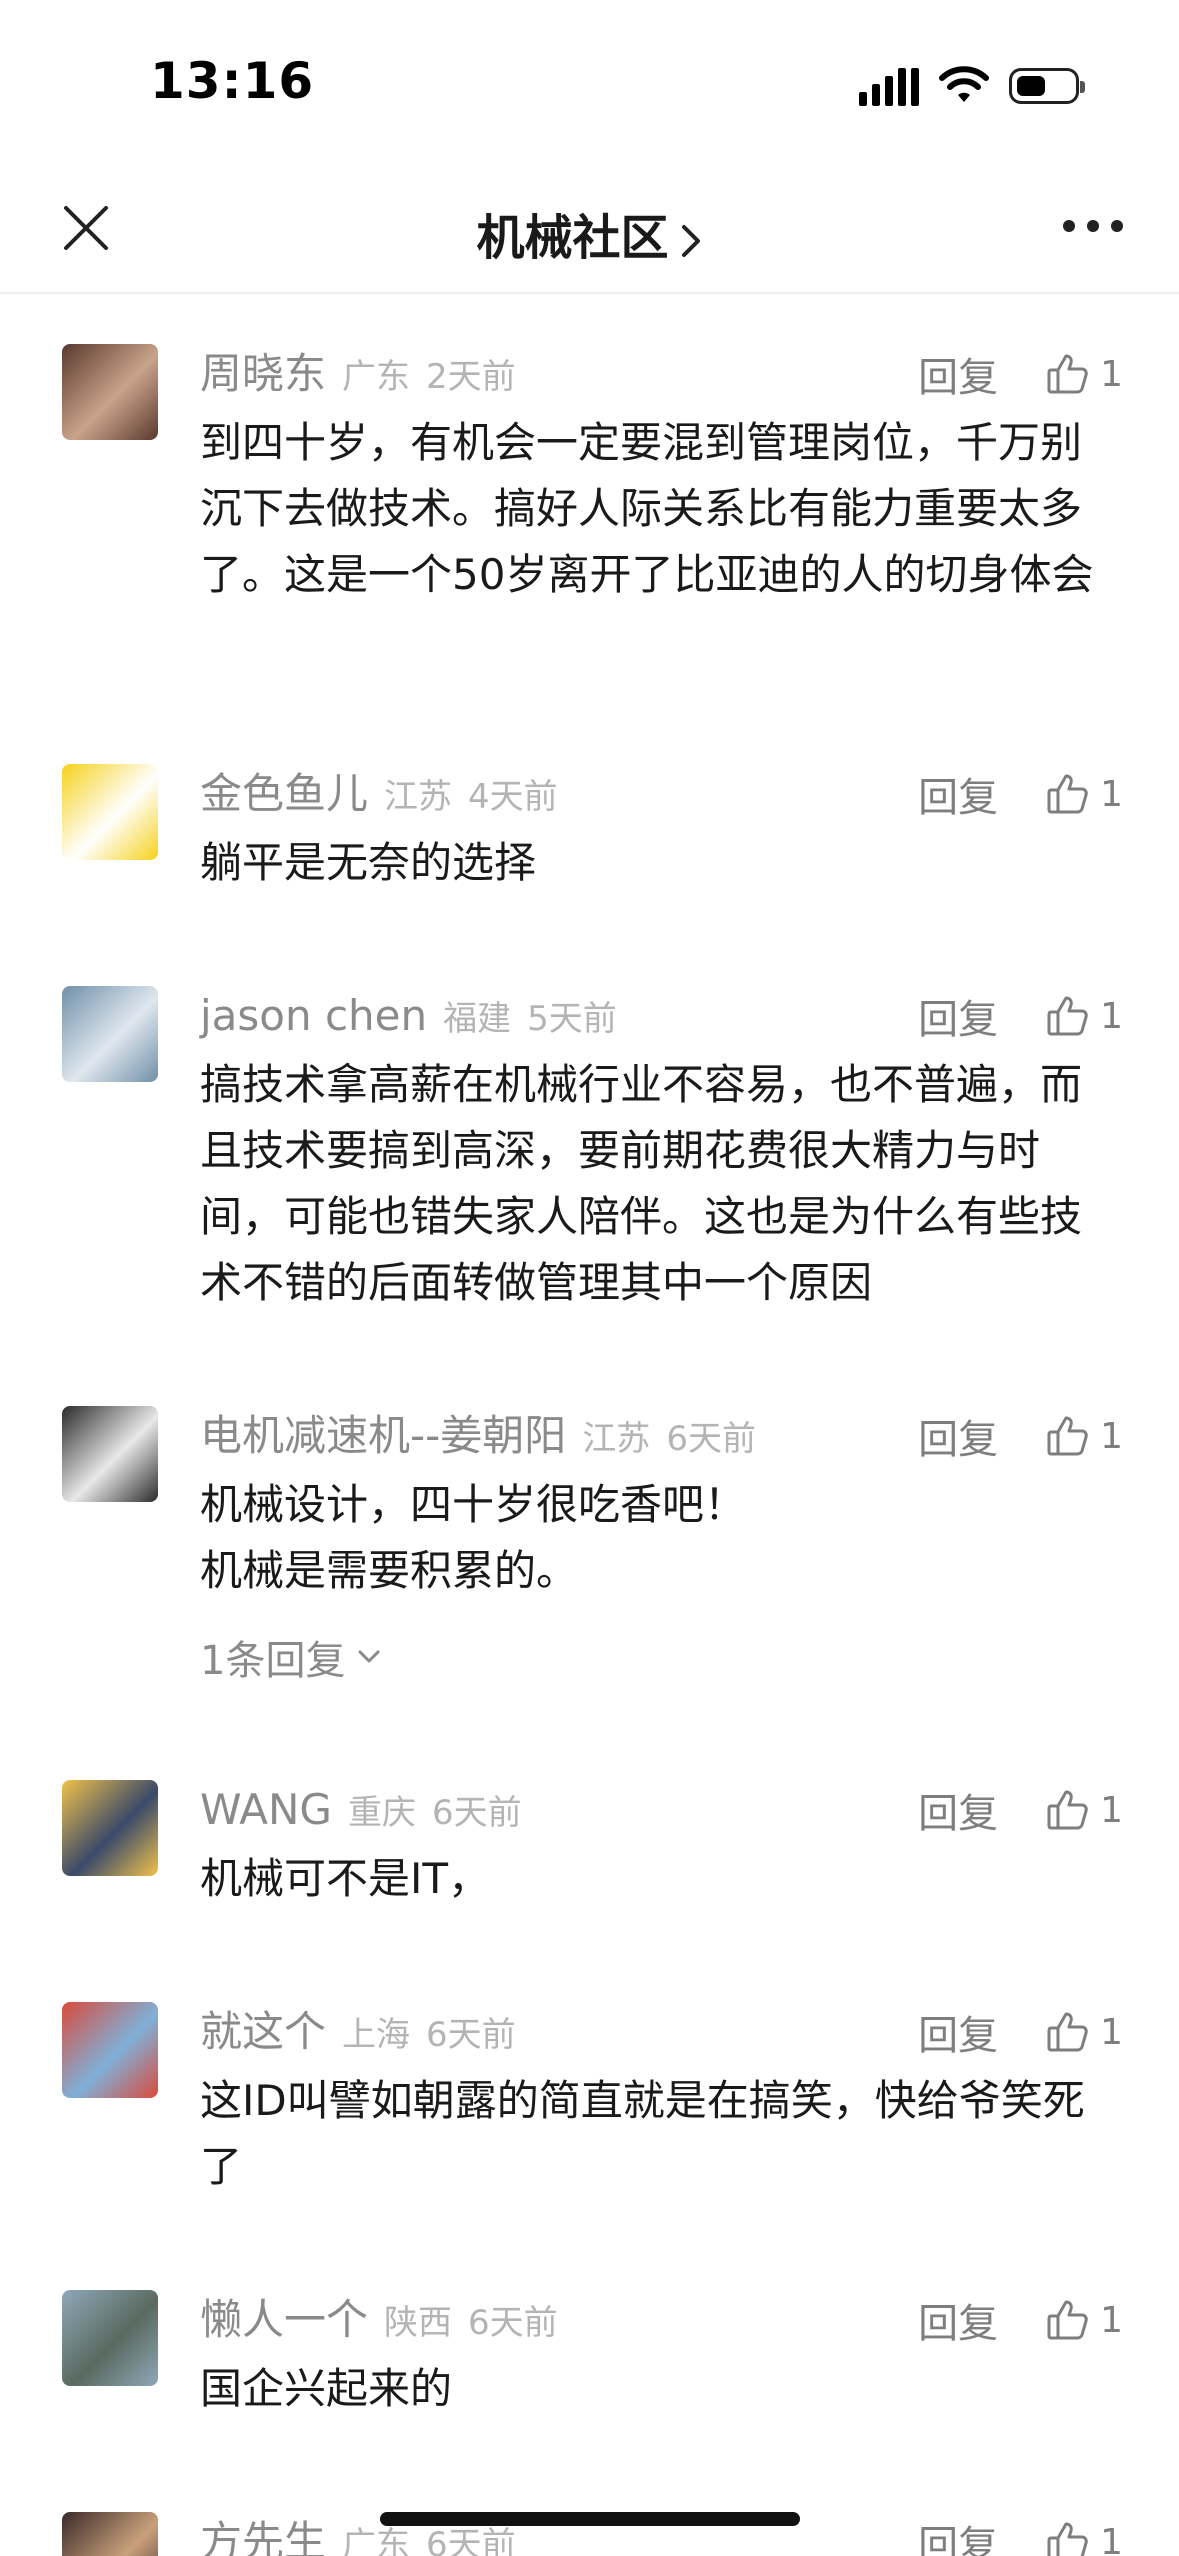 The width and height of the screenshot is (1179, 2556). What do you see at coordinates (284, 794) in the screenshot?
I see `username: 金色鱼儿` at bounding box center [284, 794].